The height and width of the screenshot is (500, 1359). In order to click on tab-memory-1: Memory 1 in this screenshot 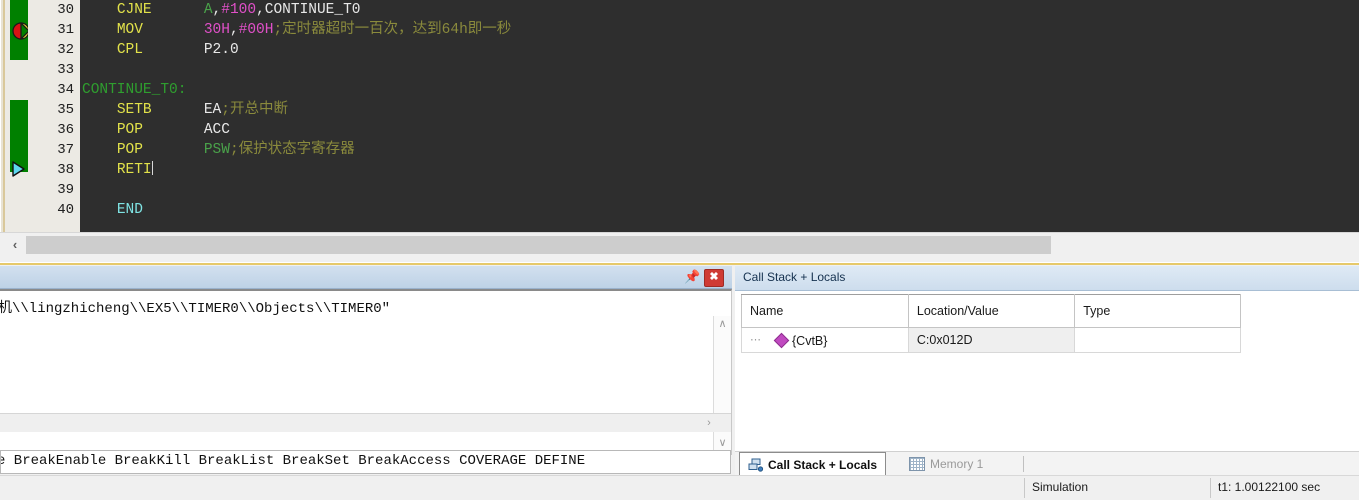, I will do `click(946, 464)`.